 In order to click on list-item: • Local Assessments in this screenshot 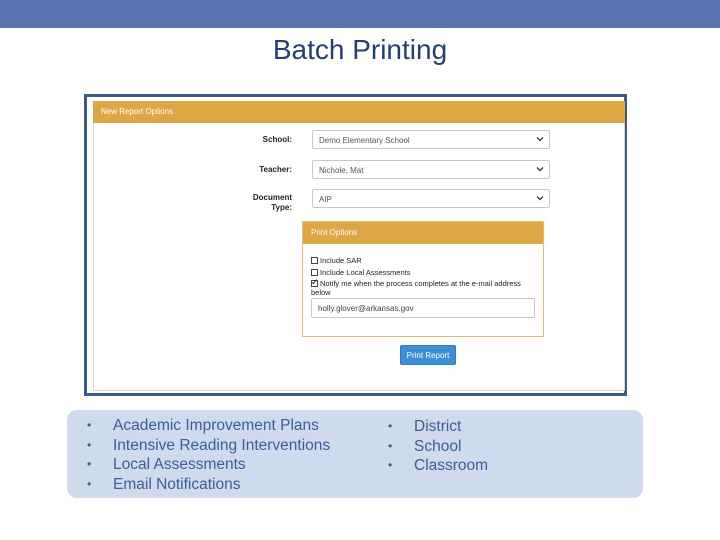, I will do `click(166, 464)`.